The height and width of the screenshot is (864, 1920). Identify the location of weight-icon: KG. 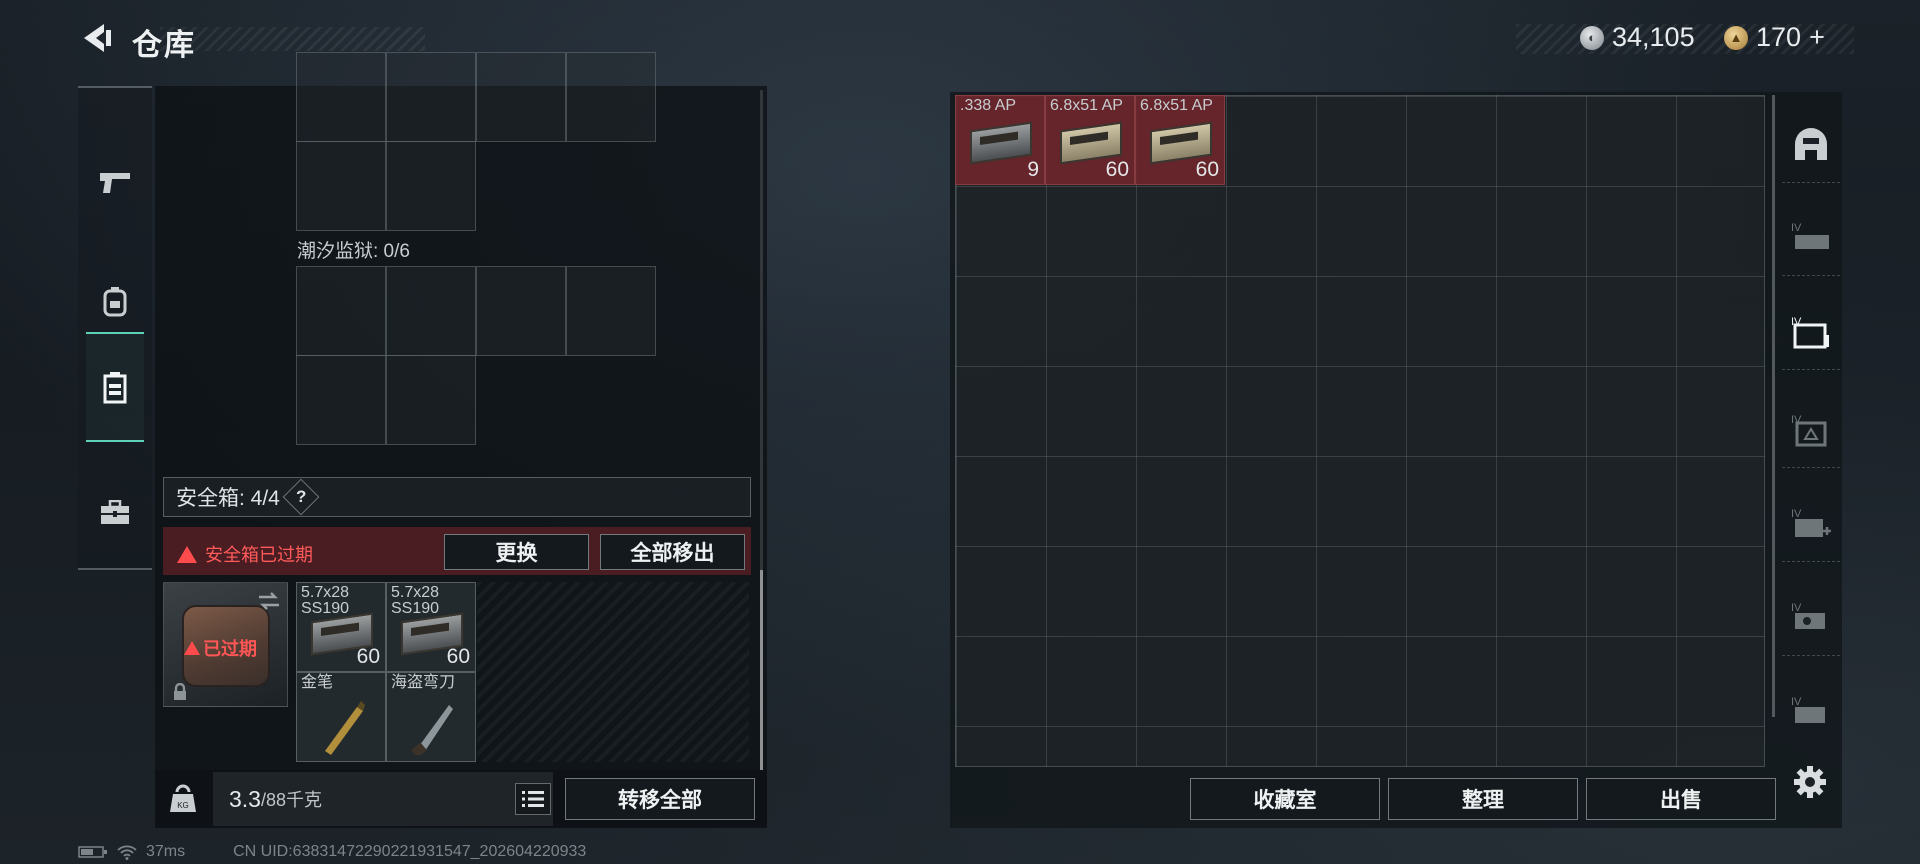
(183, 798).